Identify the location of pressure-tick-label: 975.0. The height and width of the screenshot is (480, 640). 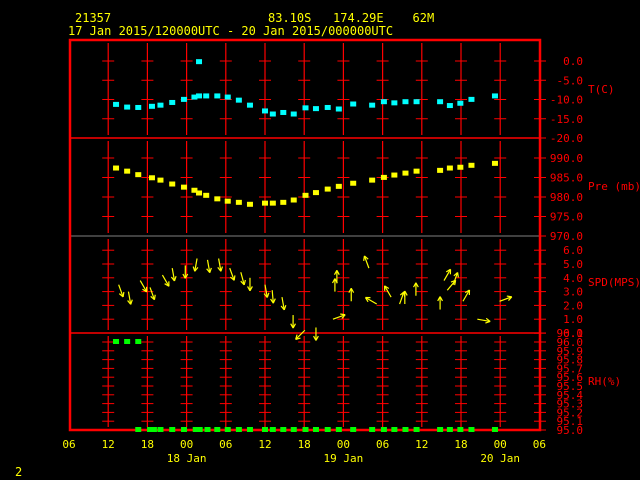
(566, 217).